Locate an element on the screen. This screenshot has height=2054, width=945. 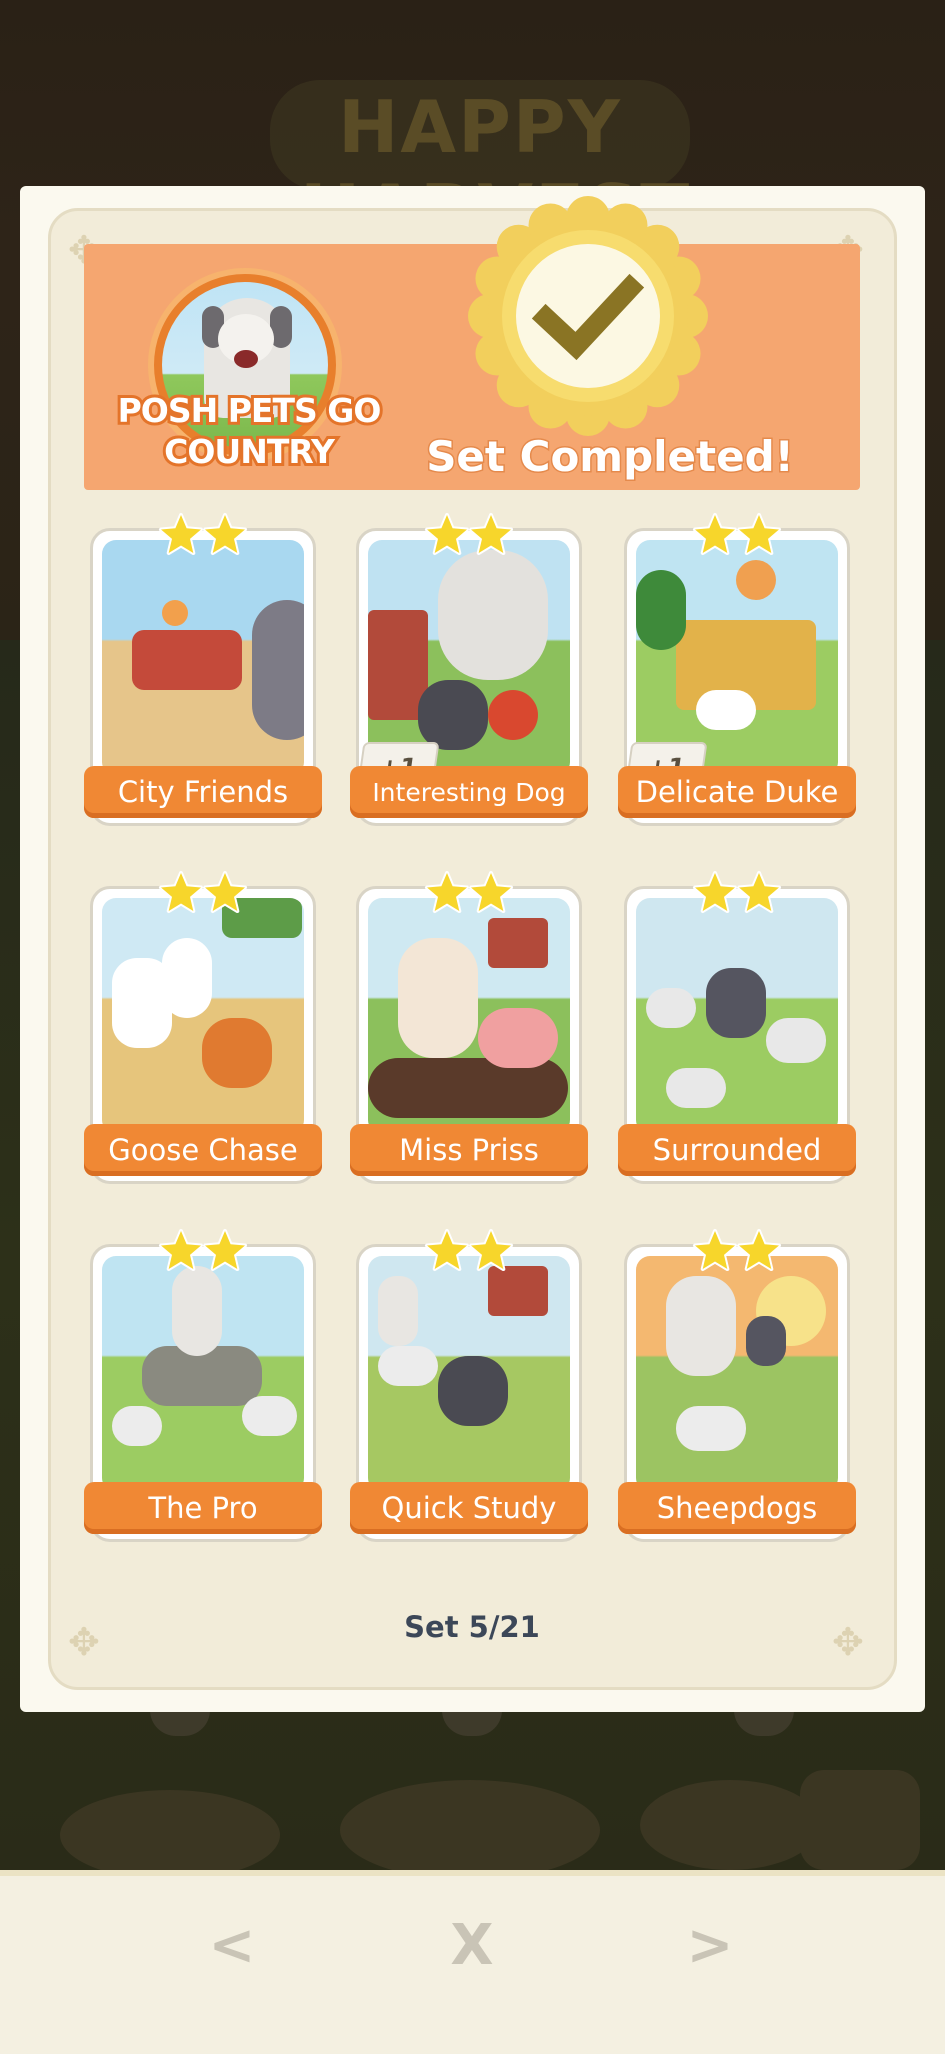
sticker-card: The Pro is located at coordinates (203, 1385).